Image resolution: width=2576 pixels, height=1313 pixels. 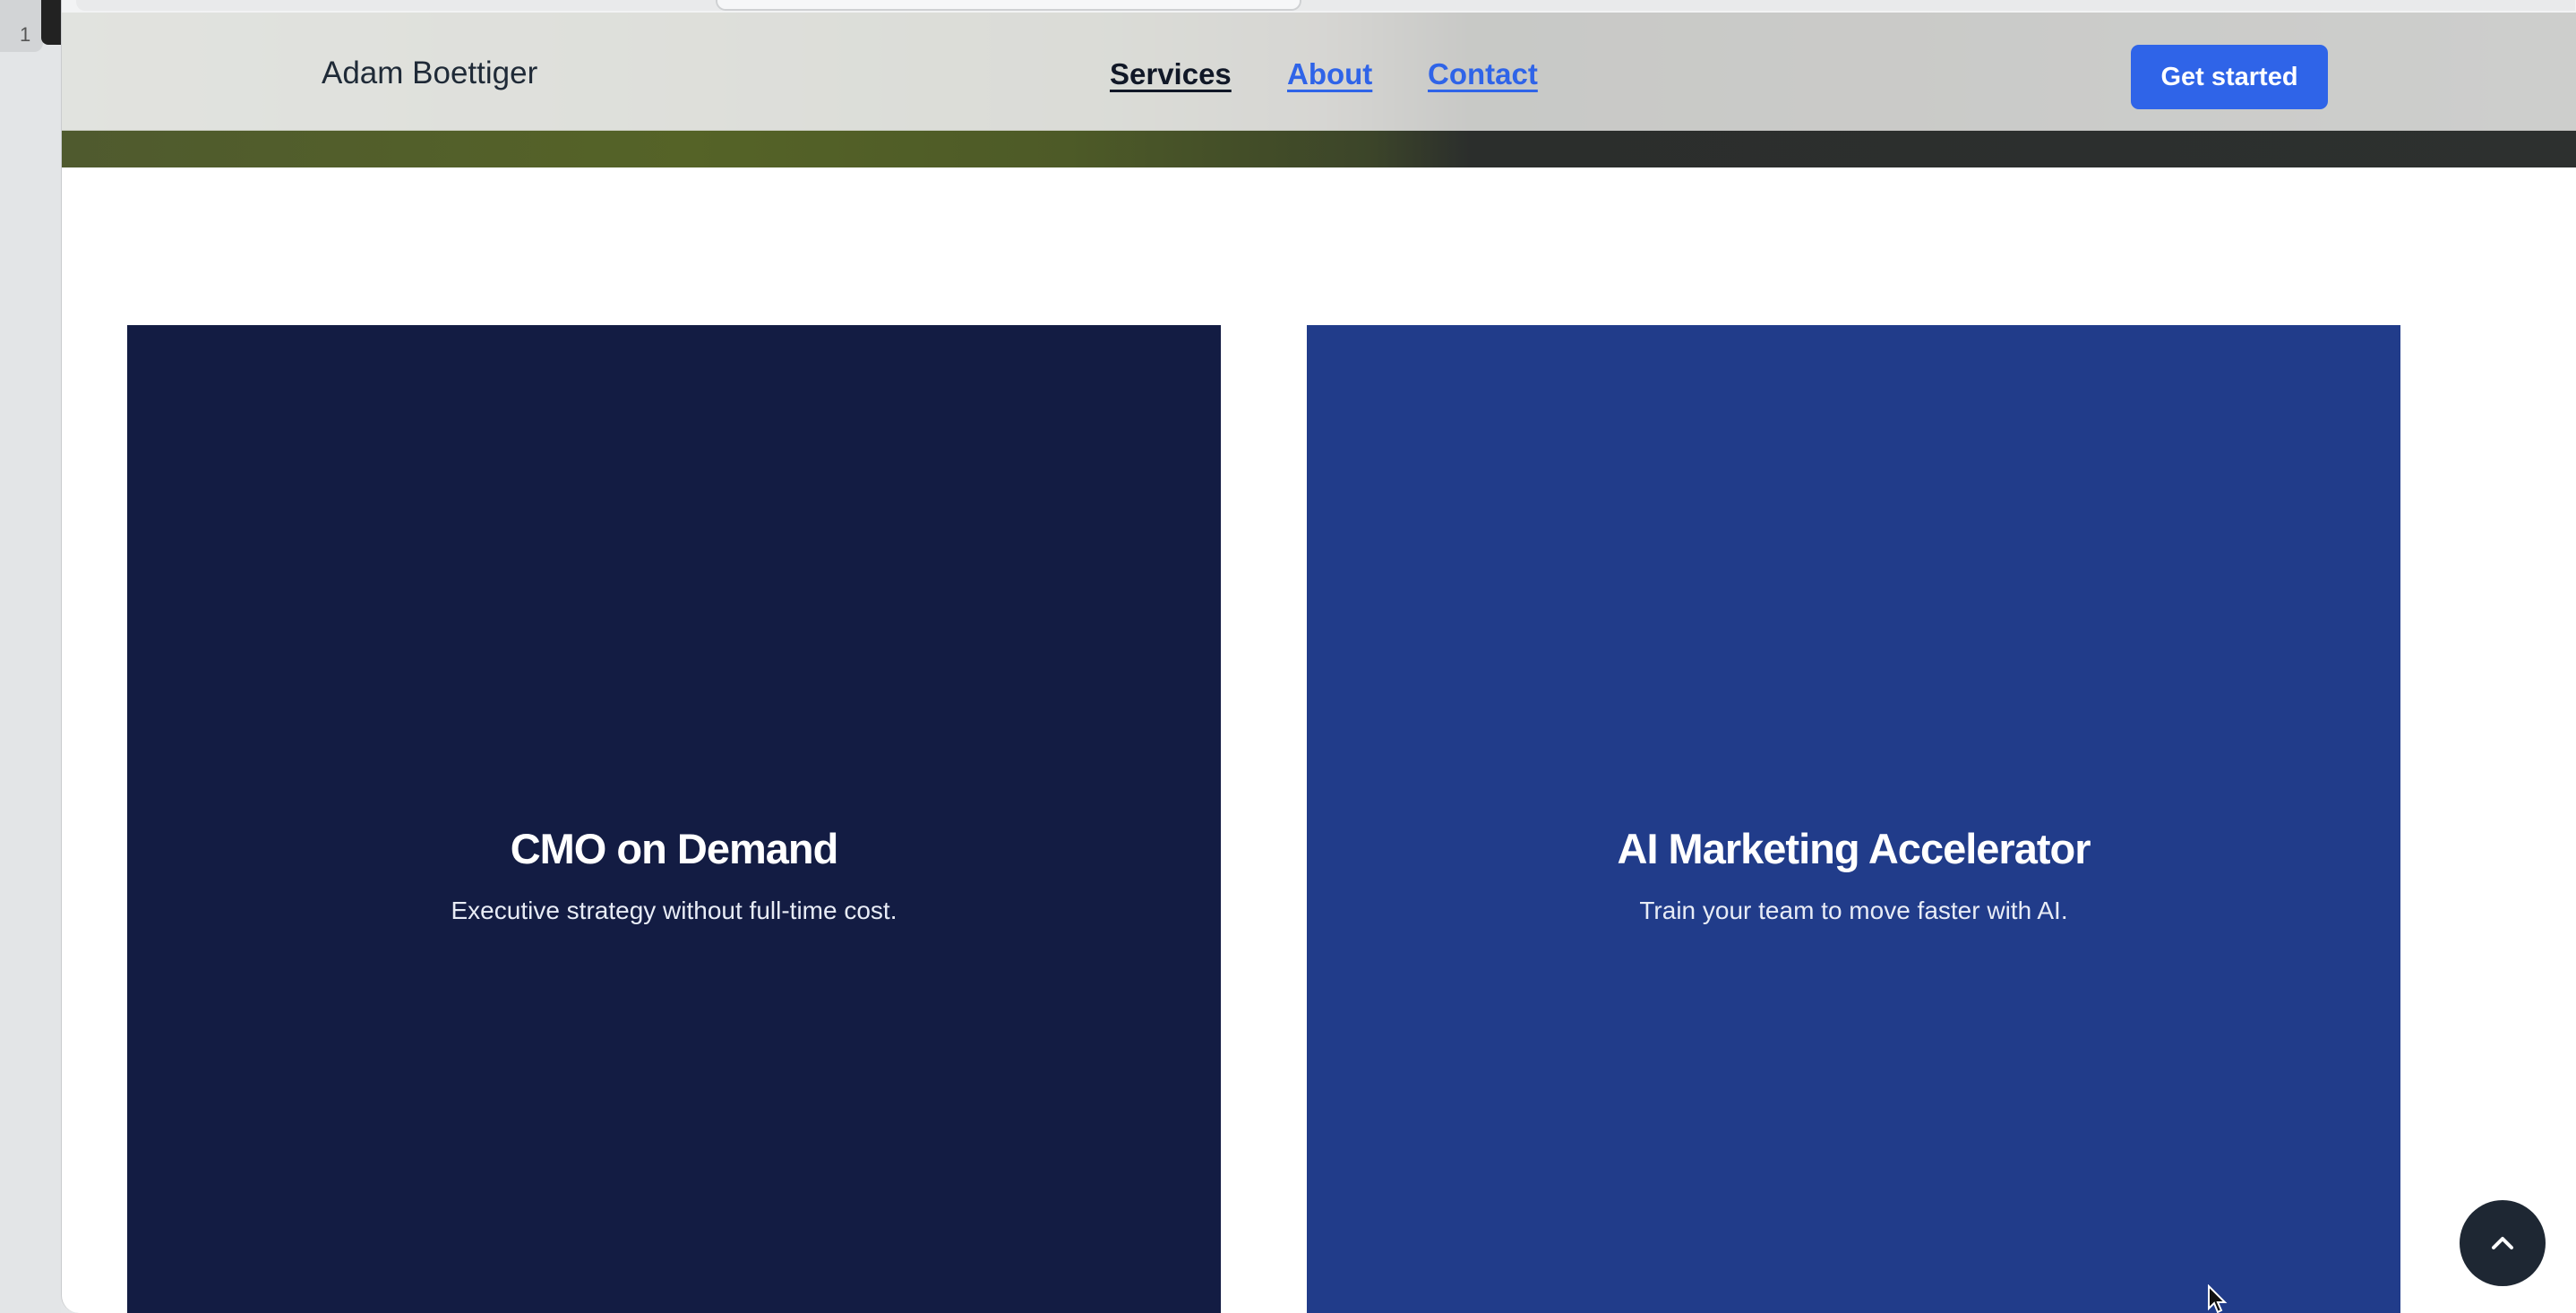 What do you see at coordinates (1853, 910) in the screenshot?
I see `card-description: Train your team to move faster with AI.` at bounding box center [1853, 910].